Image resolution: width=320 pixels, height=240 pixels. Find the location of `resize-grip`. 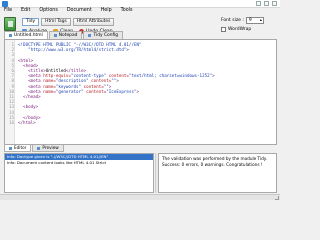

resize-grip is located at coordinates (277, 198).